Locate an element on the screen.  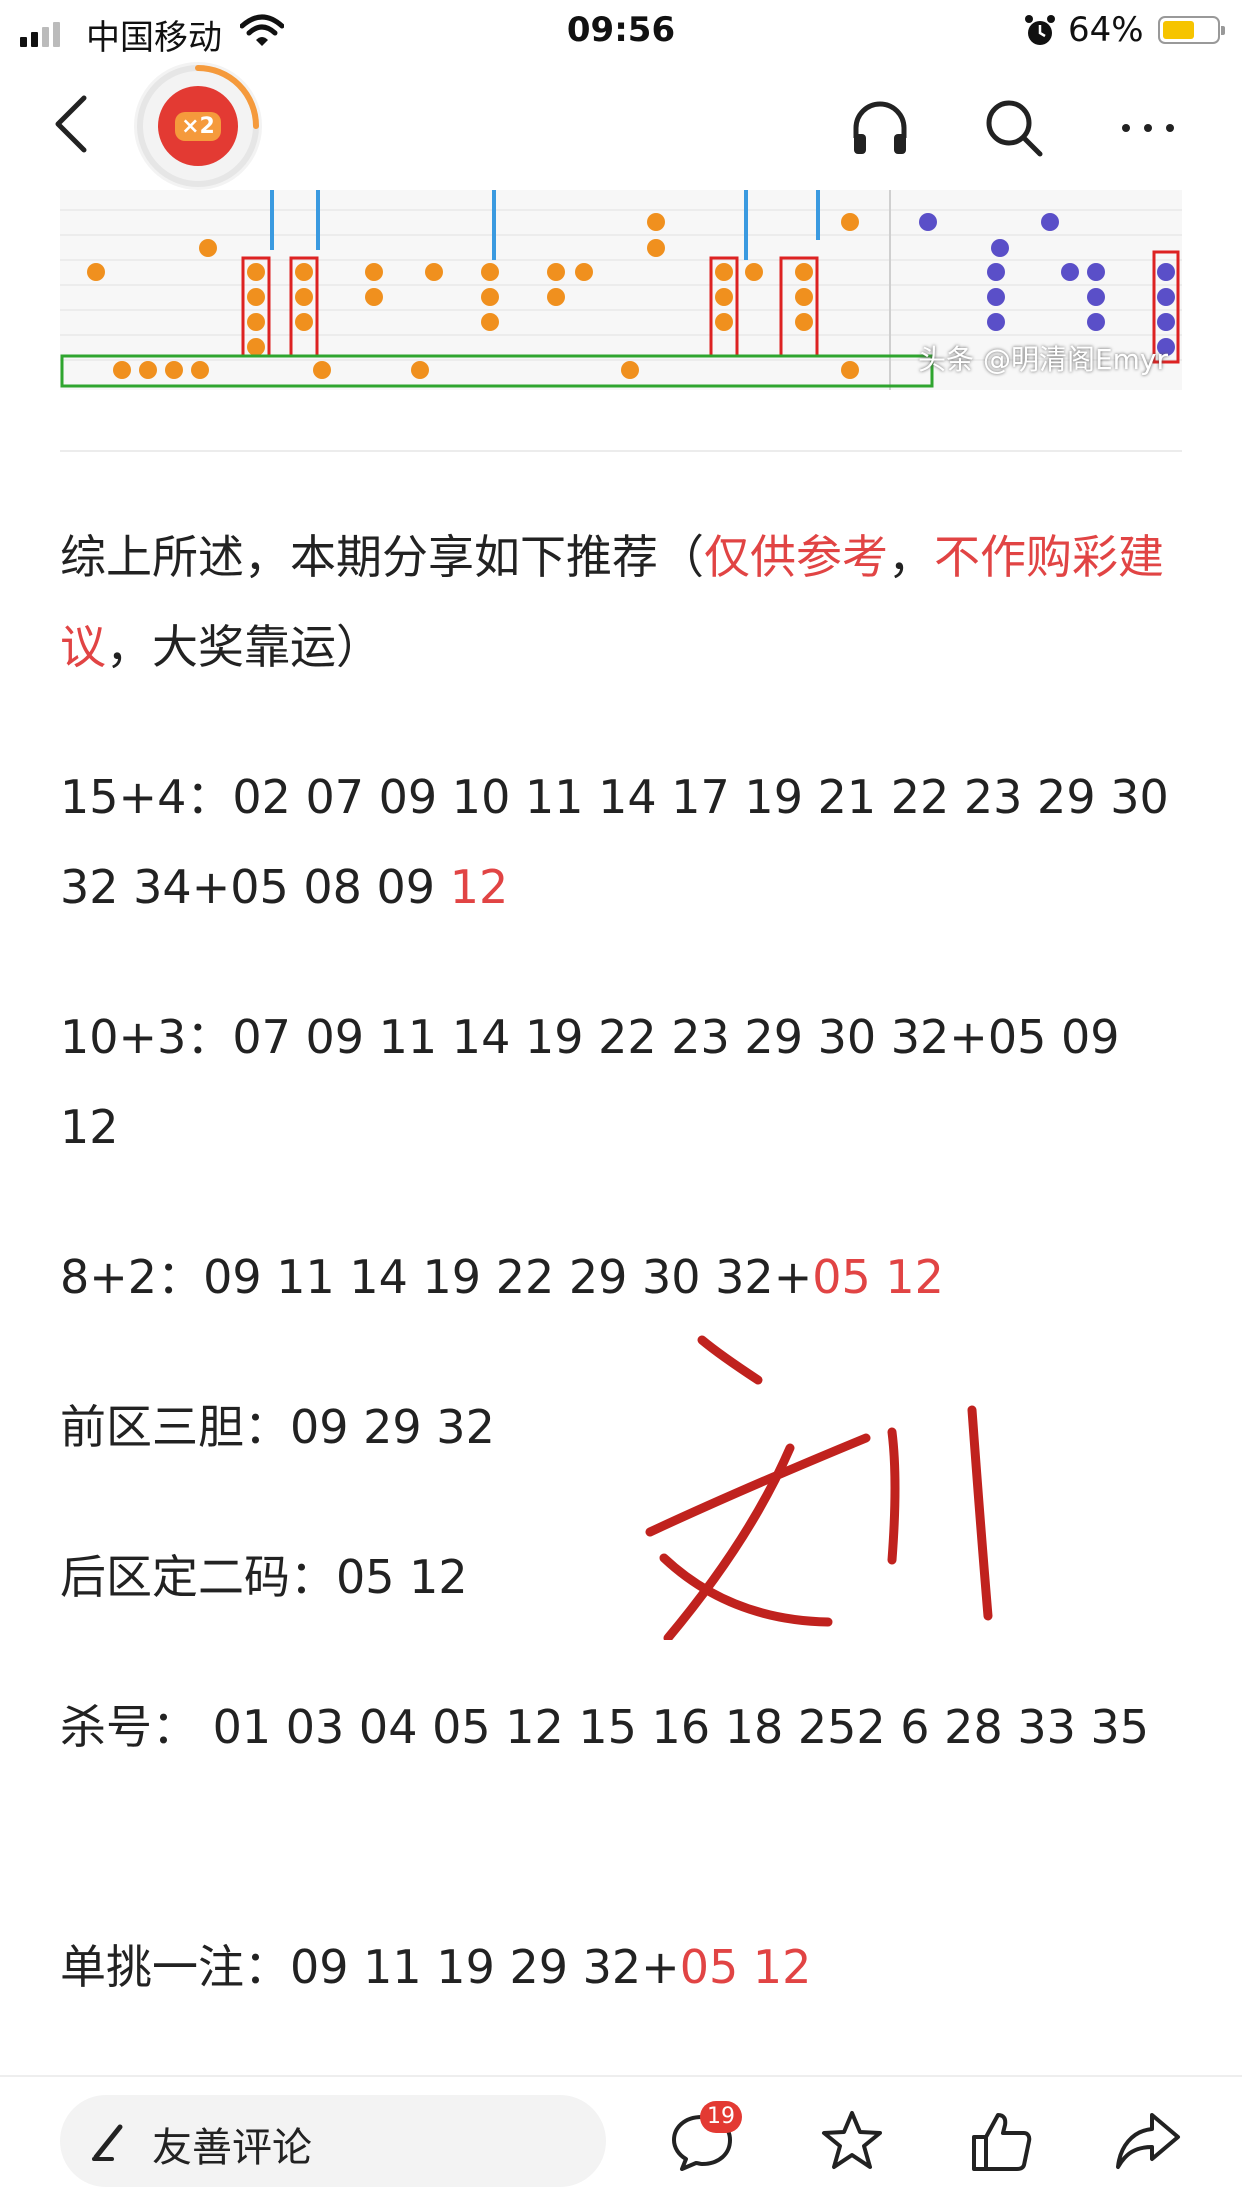
recommend-text: 8+2：09 11 14 19 22 29 30 32+ is located at coordinates (436, 1277).